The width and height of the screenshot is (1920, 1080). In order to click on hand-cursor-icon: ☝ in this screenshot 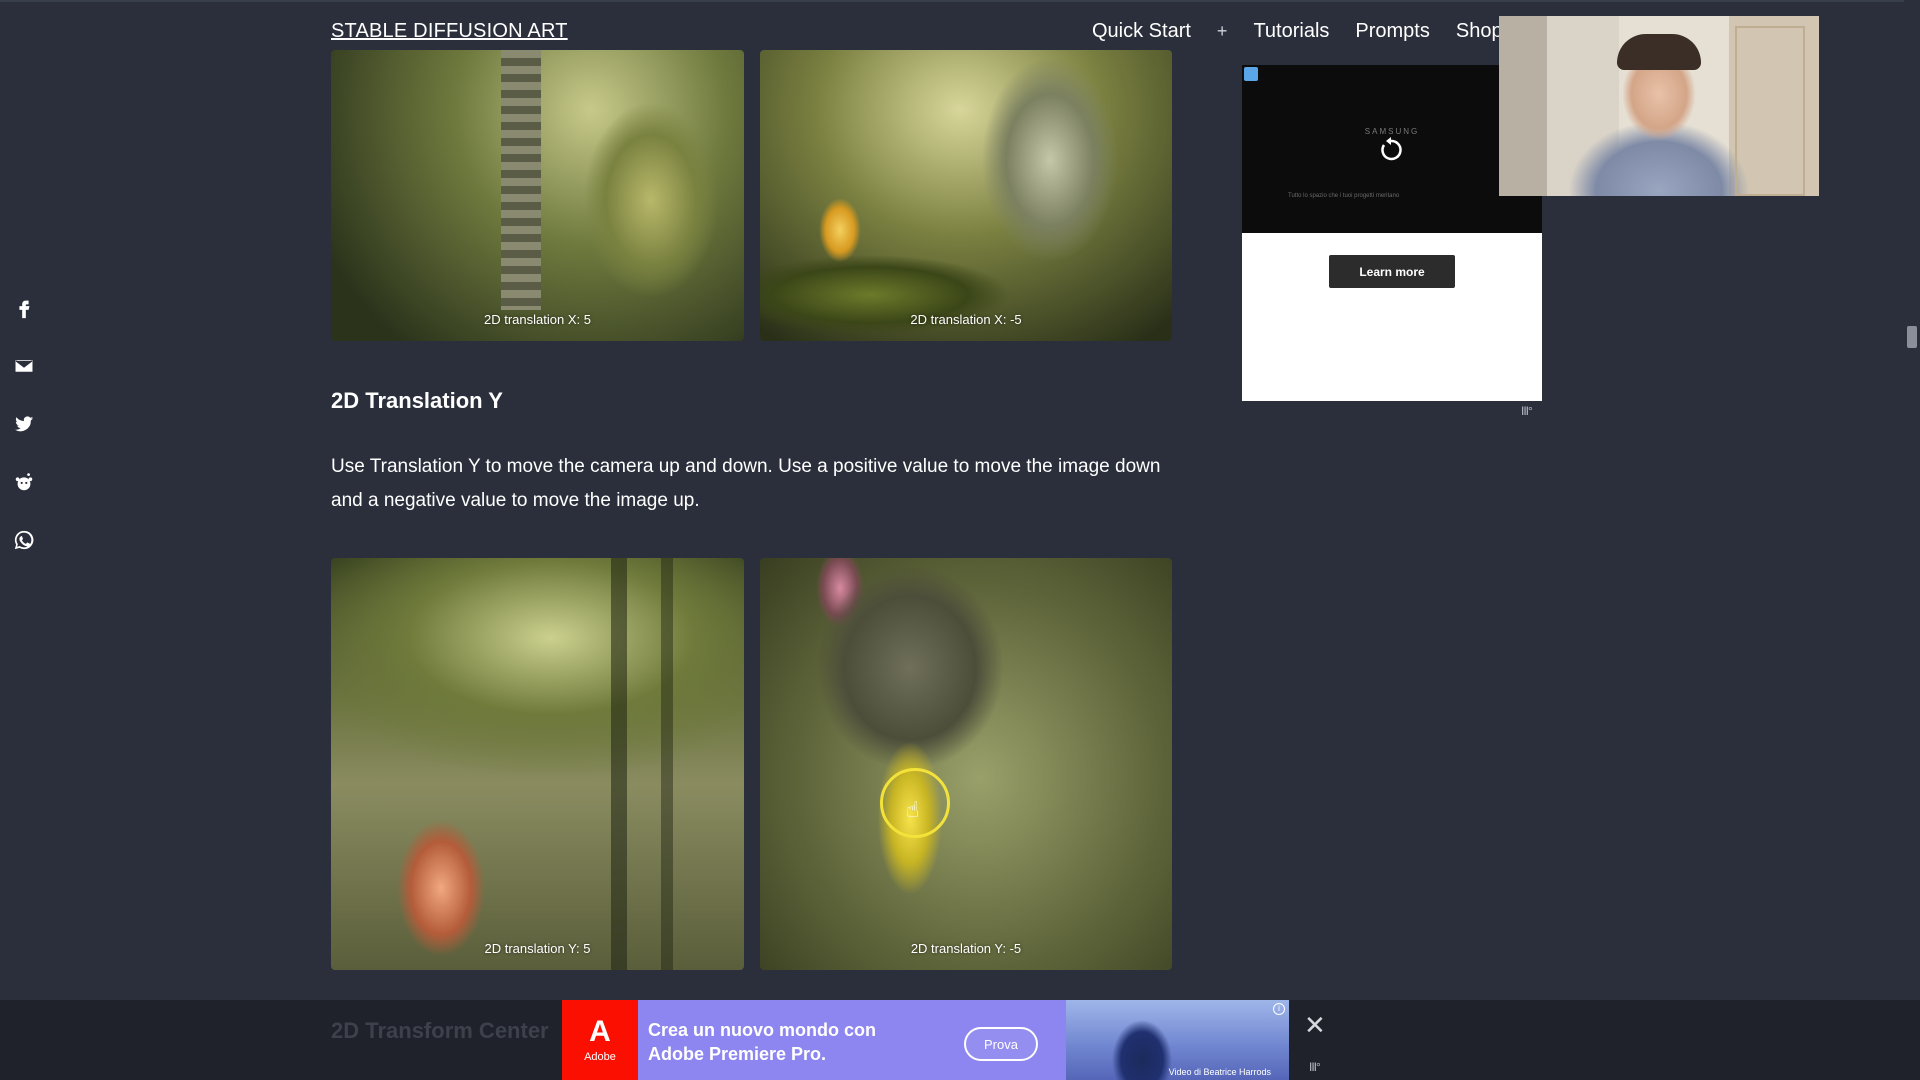, I will do `click(913, 809)`.